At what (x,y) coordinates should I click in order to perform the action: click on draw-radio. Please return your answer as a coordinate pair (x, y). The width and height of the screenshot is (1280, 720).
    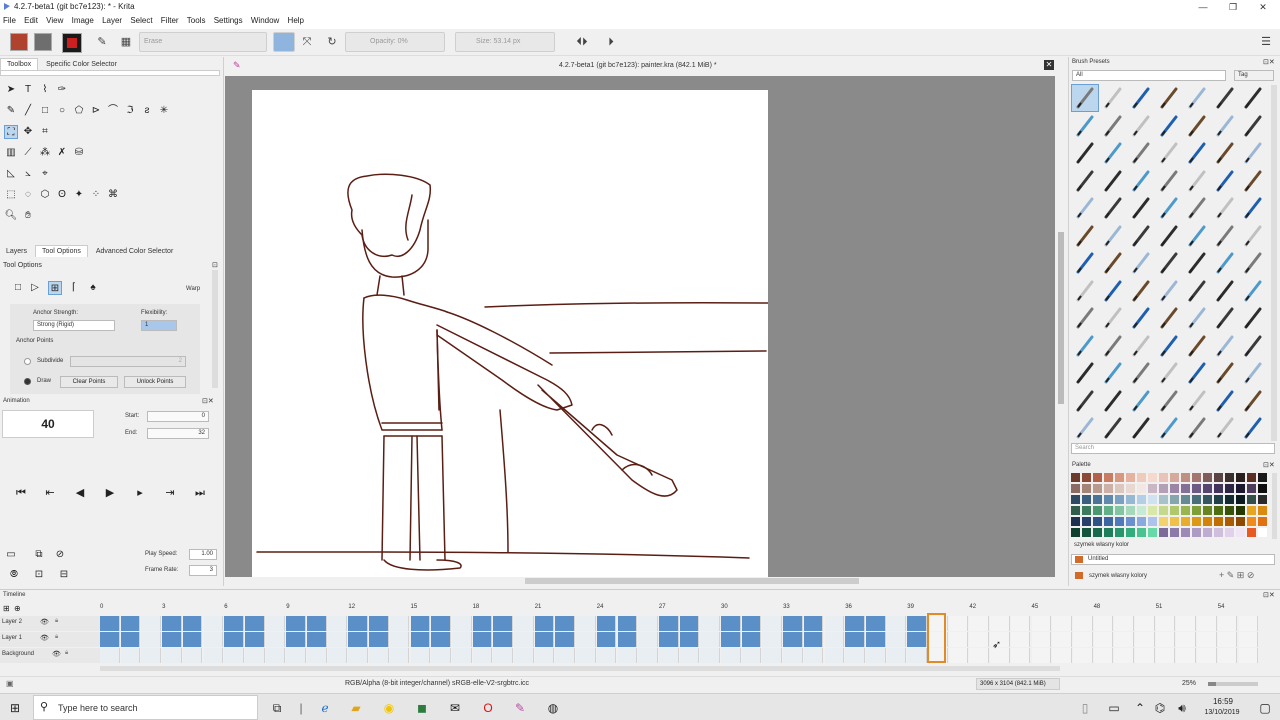
    Looking at the image, I should click on (27, 381).